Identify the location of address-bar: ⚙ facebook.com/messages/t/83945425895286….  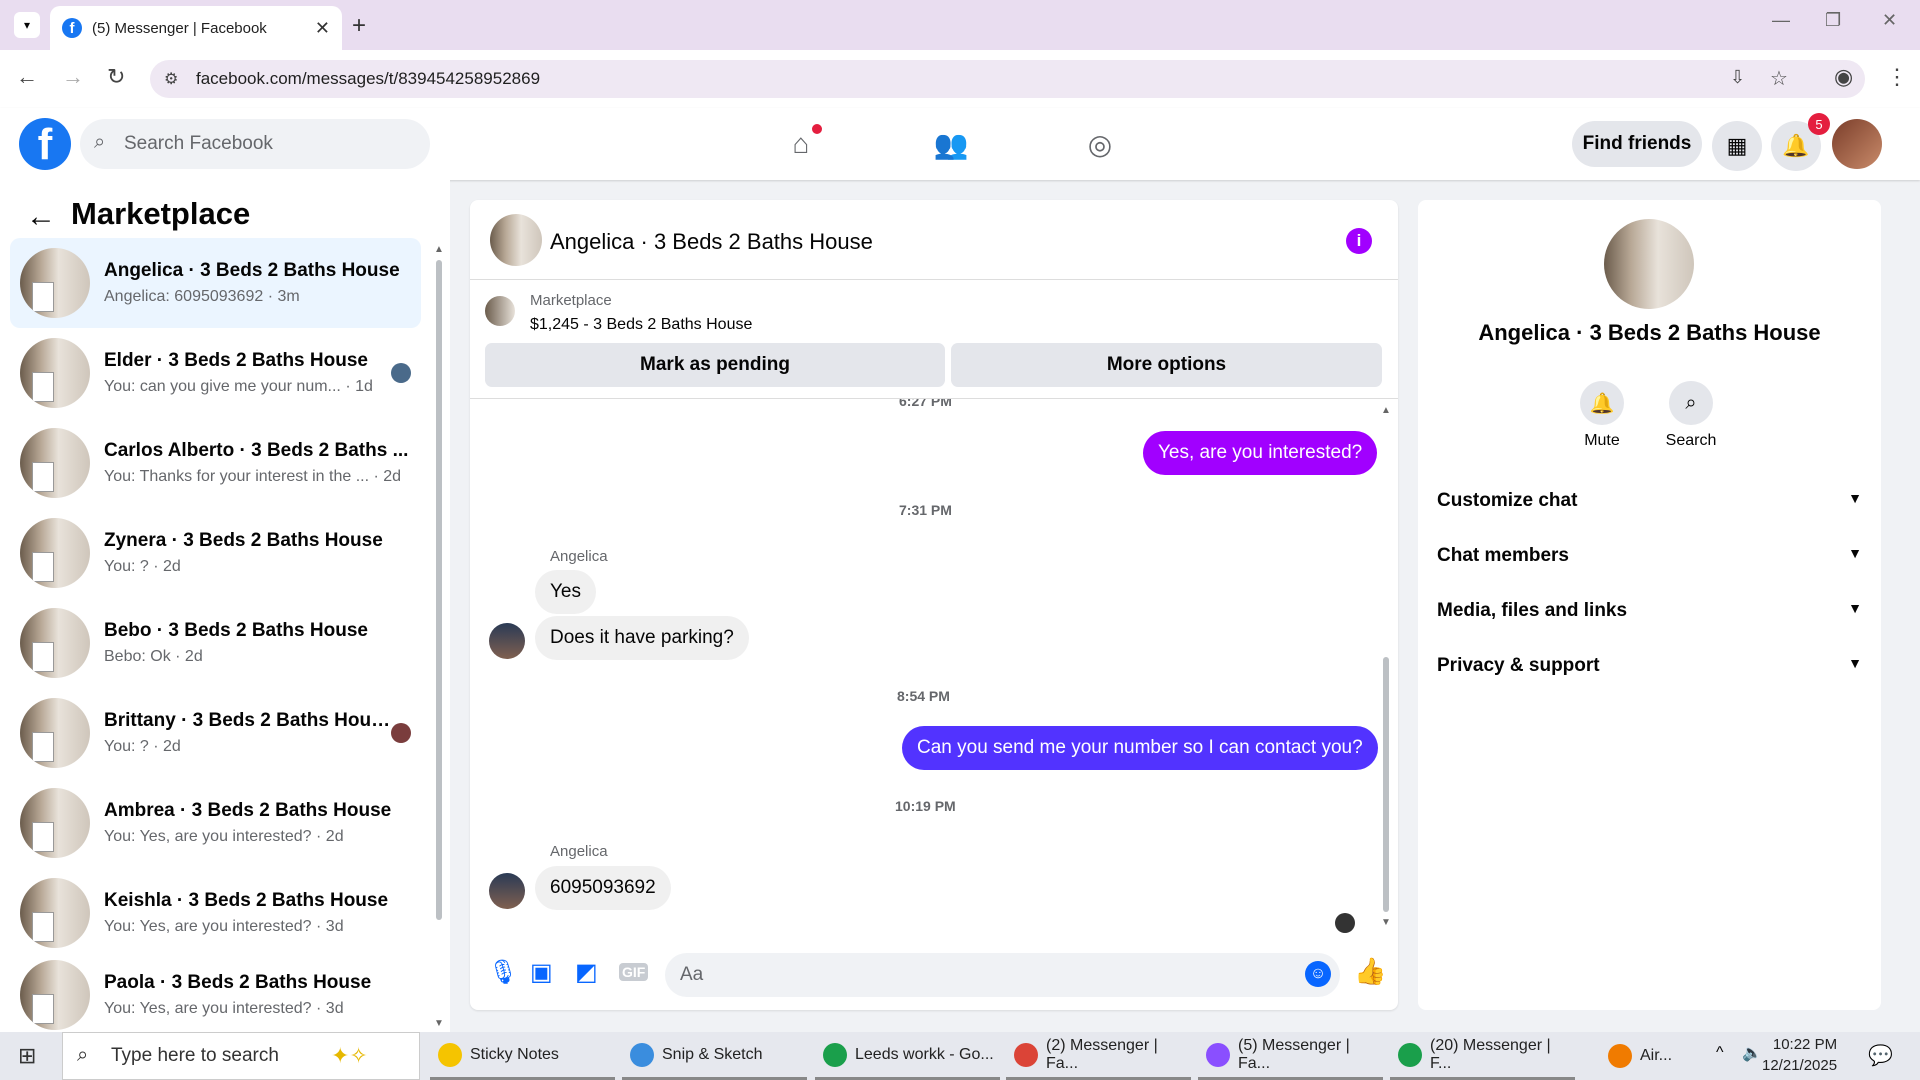
(1007, 79).